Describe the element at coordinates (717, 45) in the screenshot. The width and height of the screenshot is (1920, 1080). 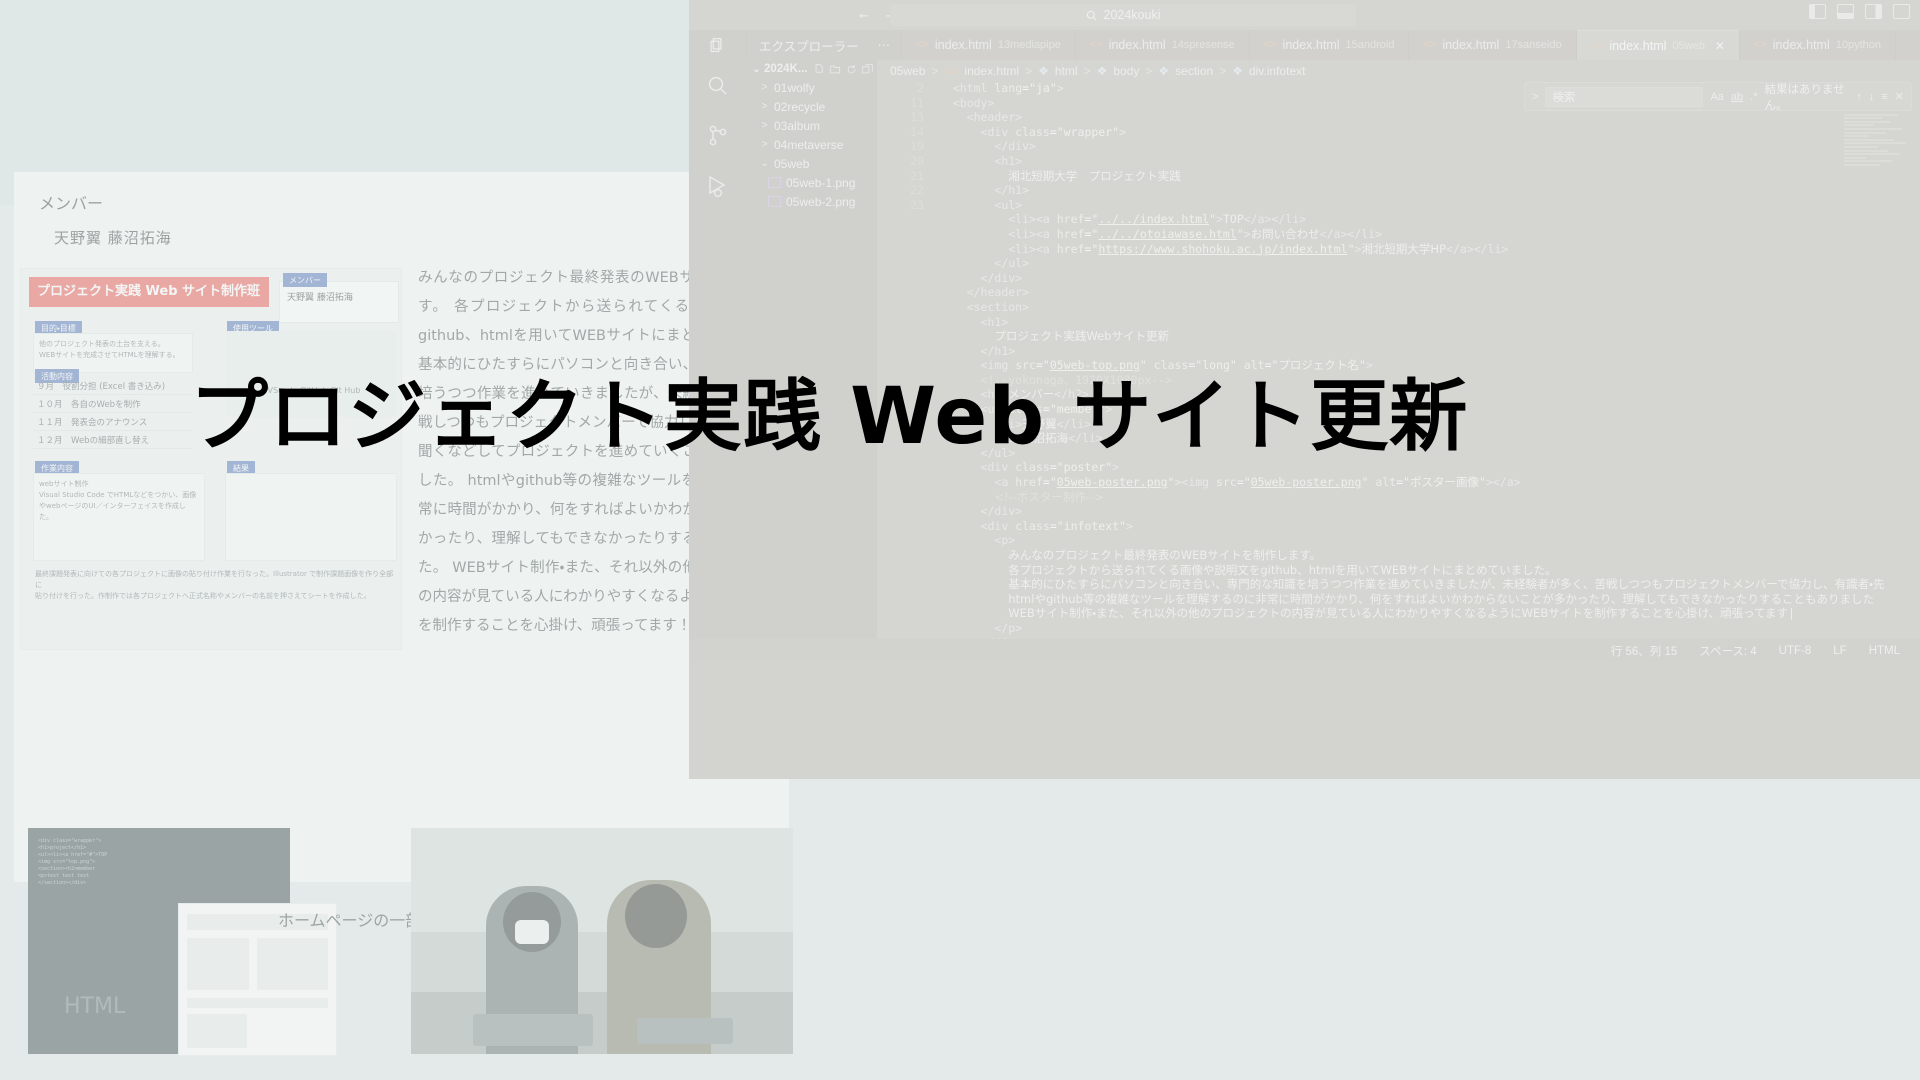
I see `explorer-files-icon` at that location.